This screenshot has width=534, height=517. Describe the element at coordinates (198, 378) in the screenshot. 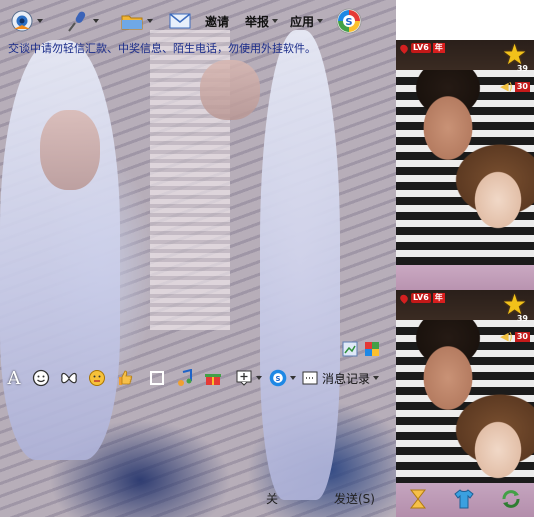

I see `format-toolbar: A S 消息记录` at that location.